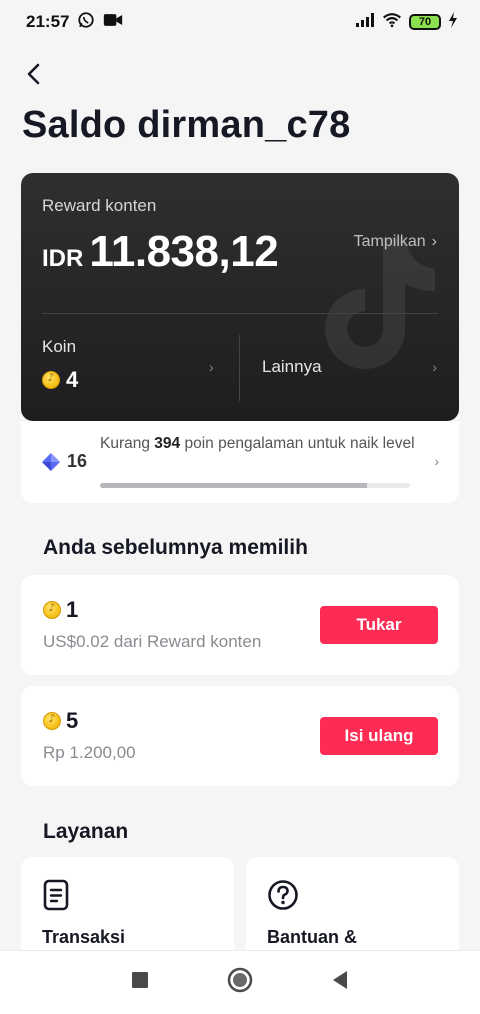 This screenshot has width=480, height=1014. What do you see at coordinates (63, 258) in the screenshot?
I see `balance-currency: IDR` at bounding box center [63, 258].